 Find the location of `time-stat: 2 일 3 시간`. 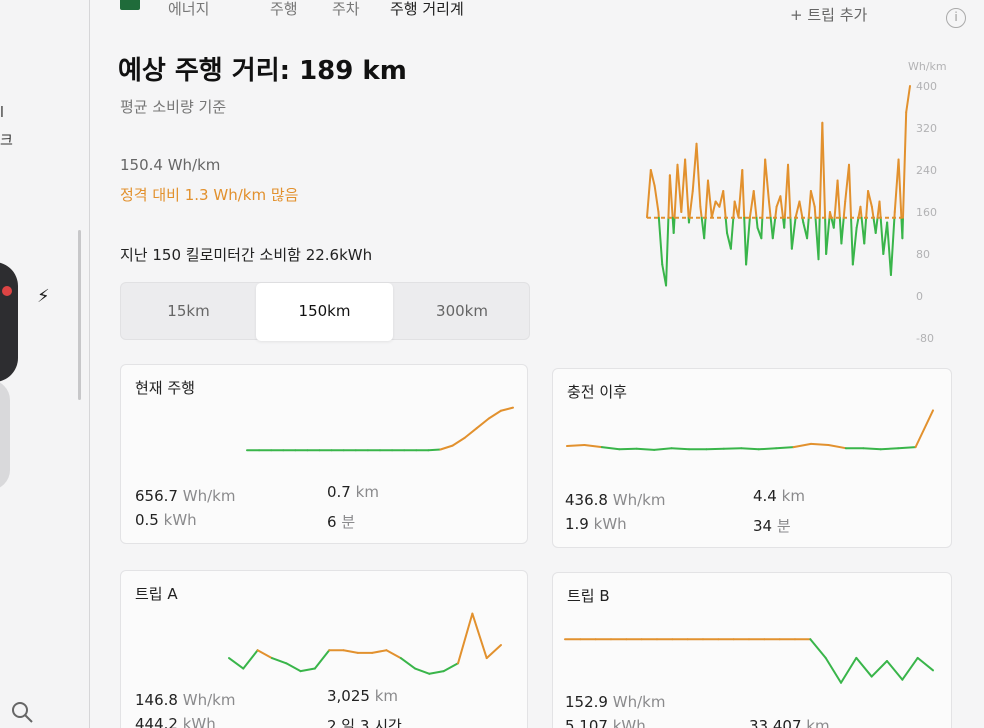

time-stat: 2 일 3 시간 is located at coordinates (364, 722).